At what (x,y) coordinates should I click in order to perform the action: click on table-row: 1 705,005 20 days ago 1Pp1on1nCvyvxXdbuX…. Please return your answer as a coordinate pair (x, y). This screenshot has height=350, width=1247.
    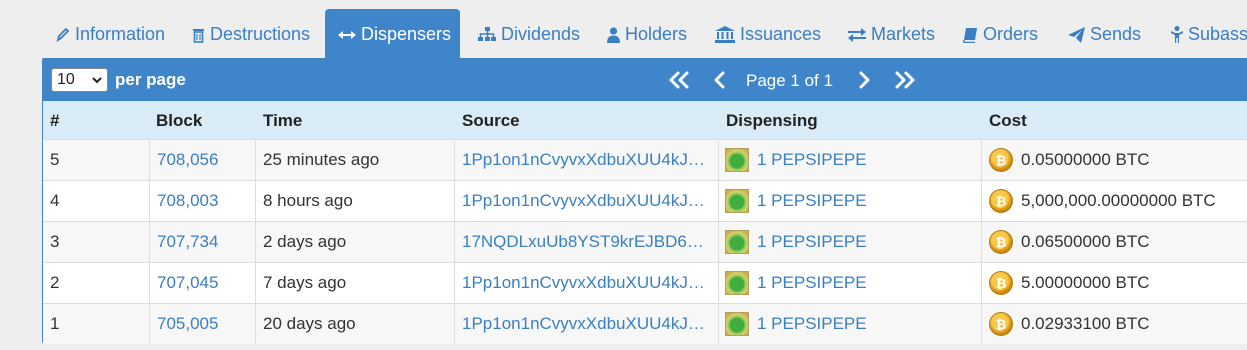
    Looking at the image, I should click on (645, 323).